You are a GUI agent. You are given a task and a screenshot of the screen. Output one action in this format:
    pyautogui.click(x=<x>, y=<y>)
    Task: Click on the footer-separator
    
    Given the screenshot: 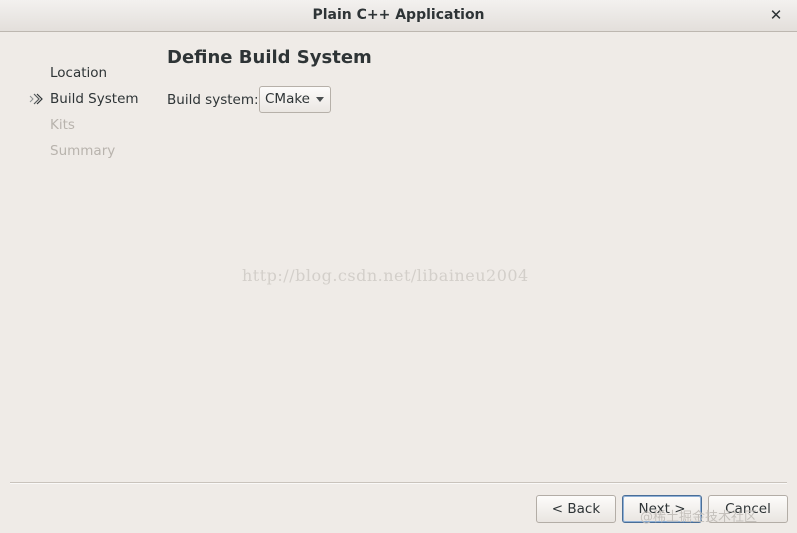 What is the action you would take?
    pyautogui.click(x=398, y=483)
    